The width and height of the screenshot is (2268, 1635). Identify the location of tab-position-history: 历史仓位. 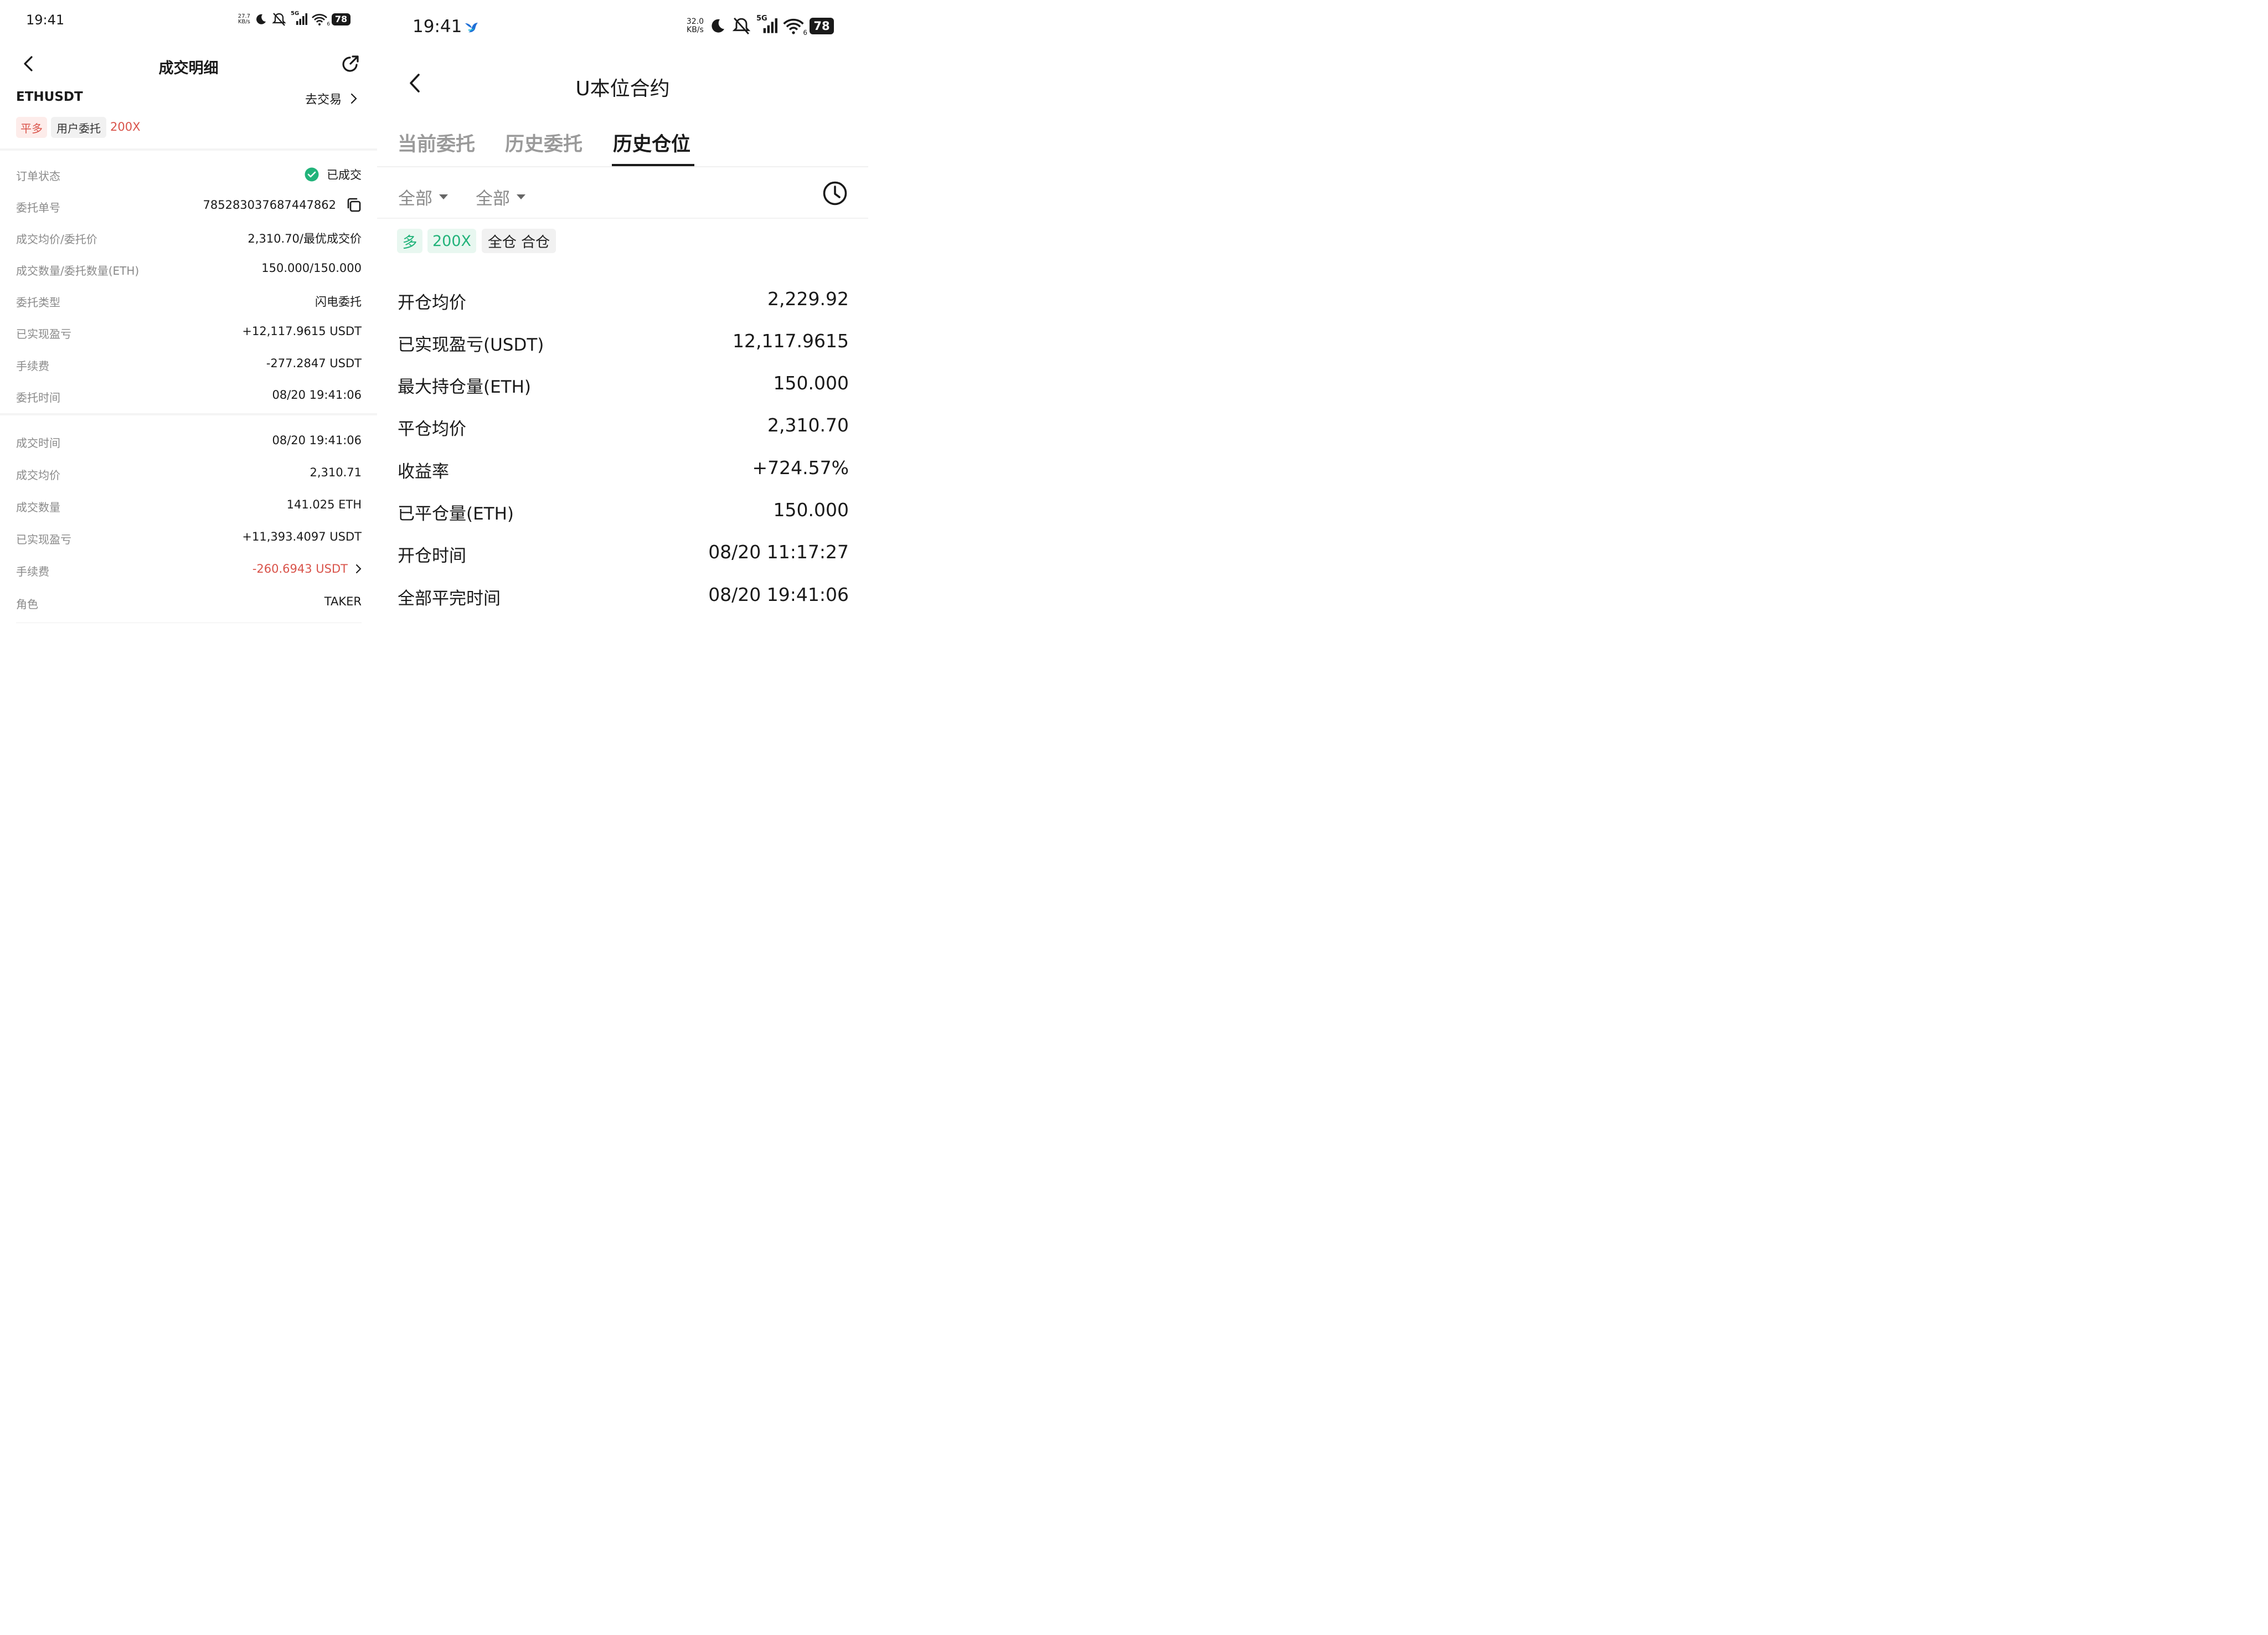
(651, 142).